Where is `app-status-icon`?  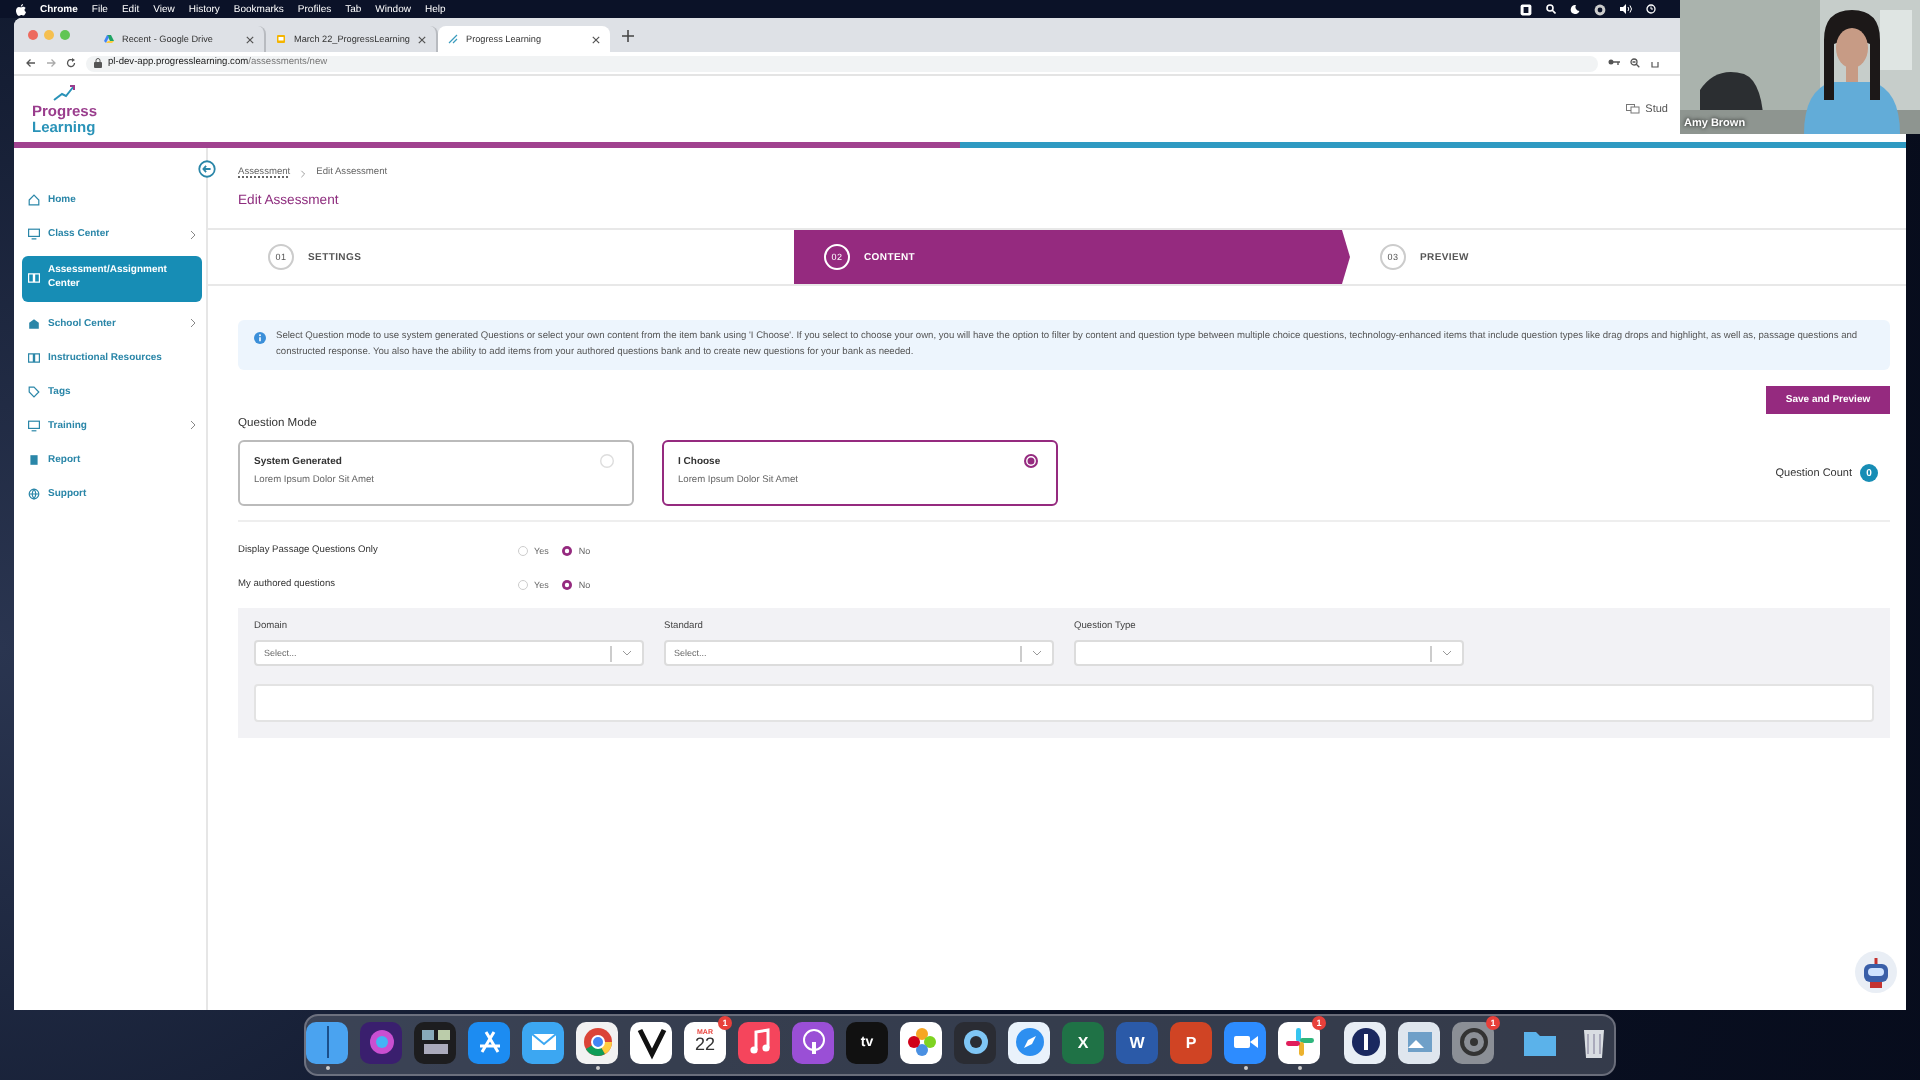 app-status-icon is located at coordinates (1526, 9).